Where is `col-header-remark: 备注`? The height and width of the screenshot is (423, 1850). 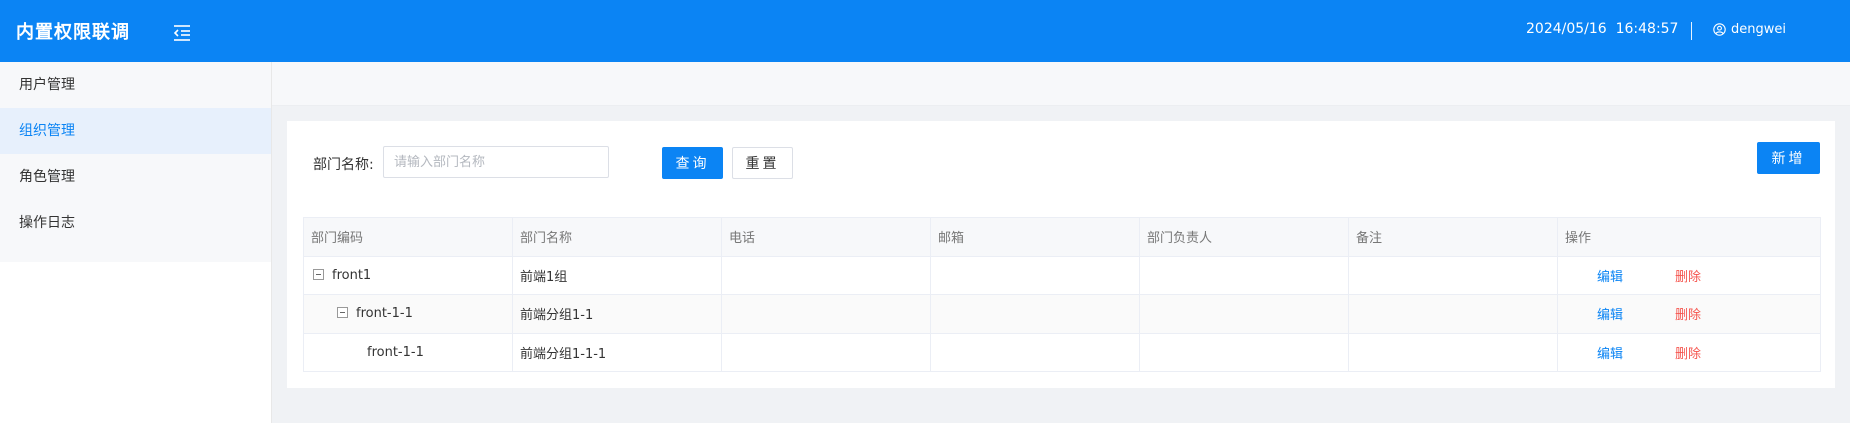 col-header-remark: 备注 is located at coordinates (1453, 237).